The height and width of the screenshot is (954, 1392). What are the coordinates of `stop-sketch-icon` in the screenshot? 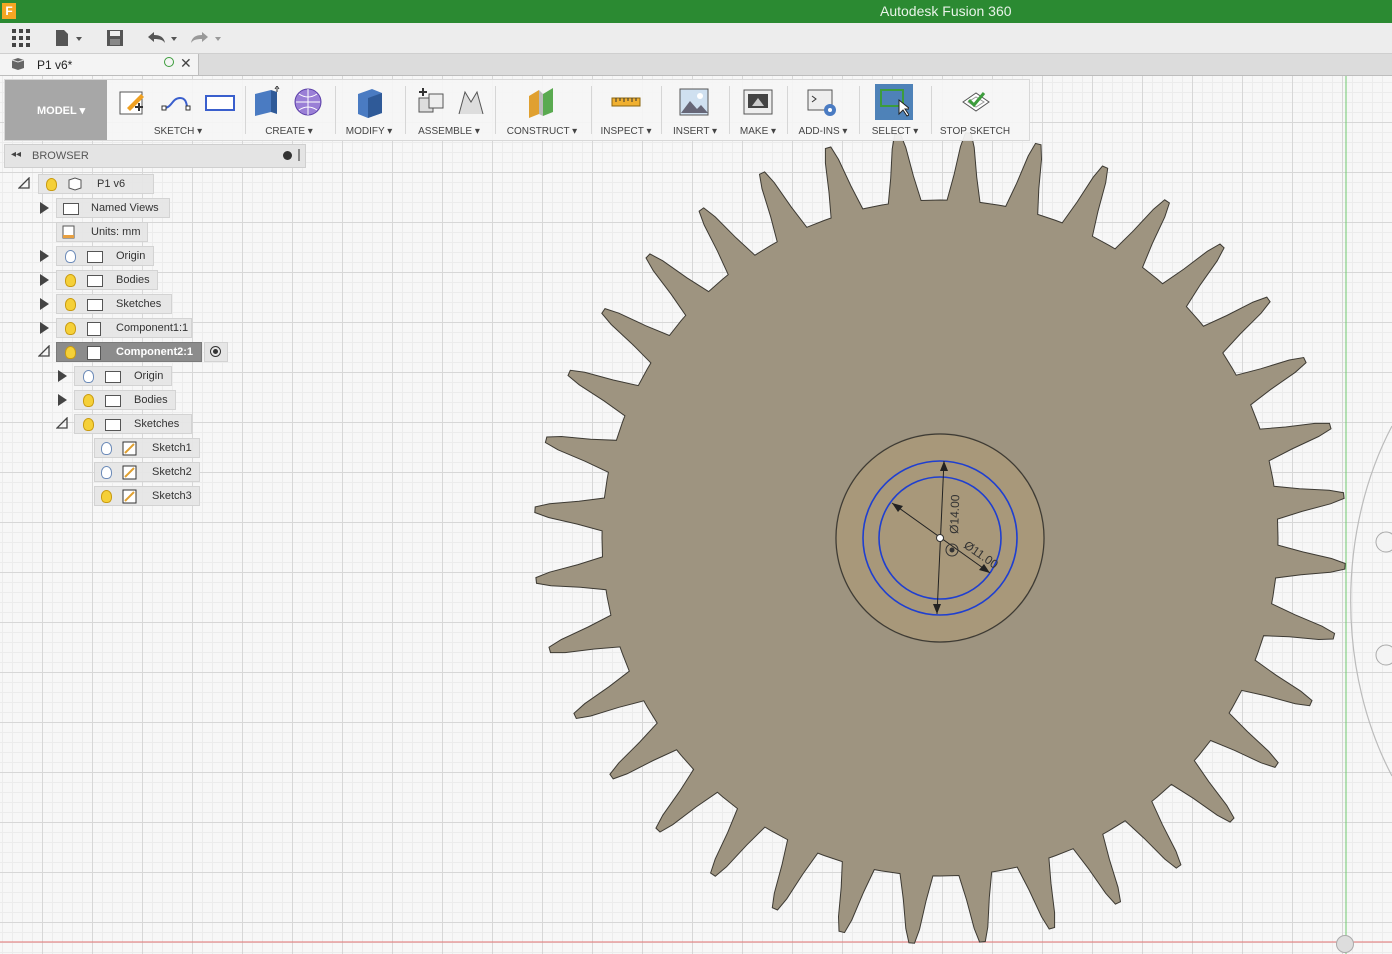 It's located at (976, 102).